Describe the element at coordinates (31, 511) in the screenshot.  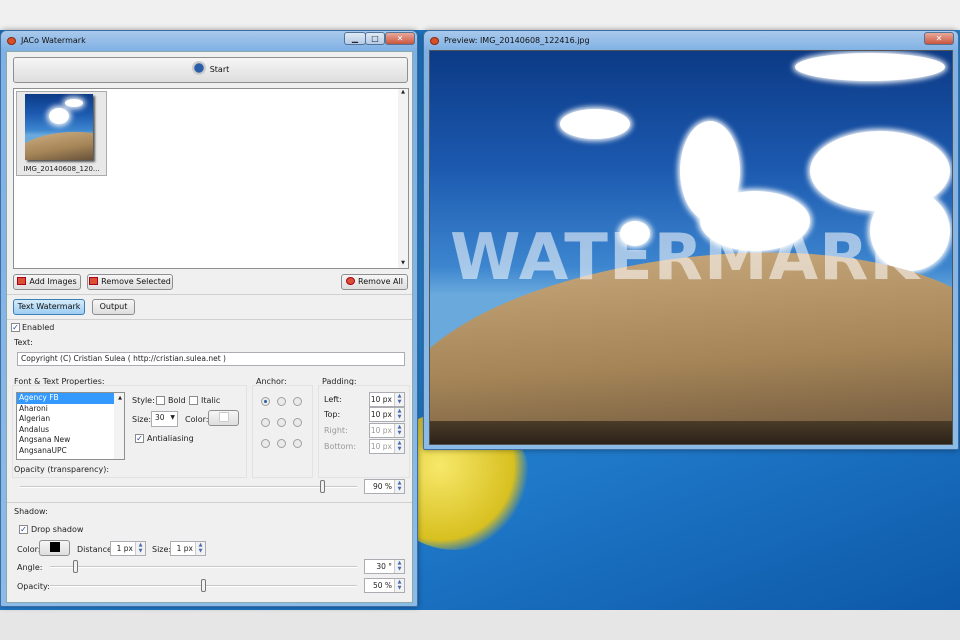
I see `shadow-label: Shadow:` at that location.